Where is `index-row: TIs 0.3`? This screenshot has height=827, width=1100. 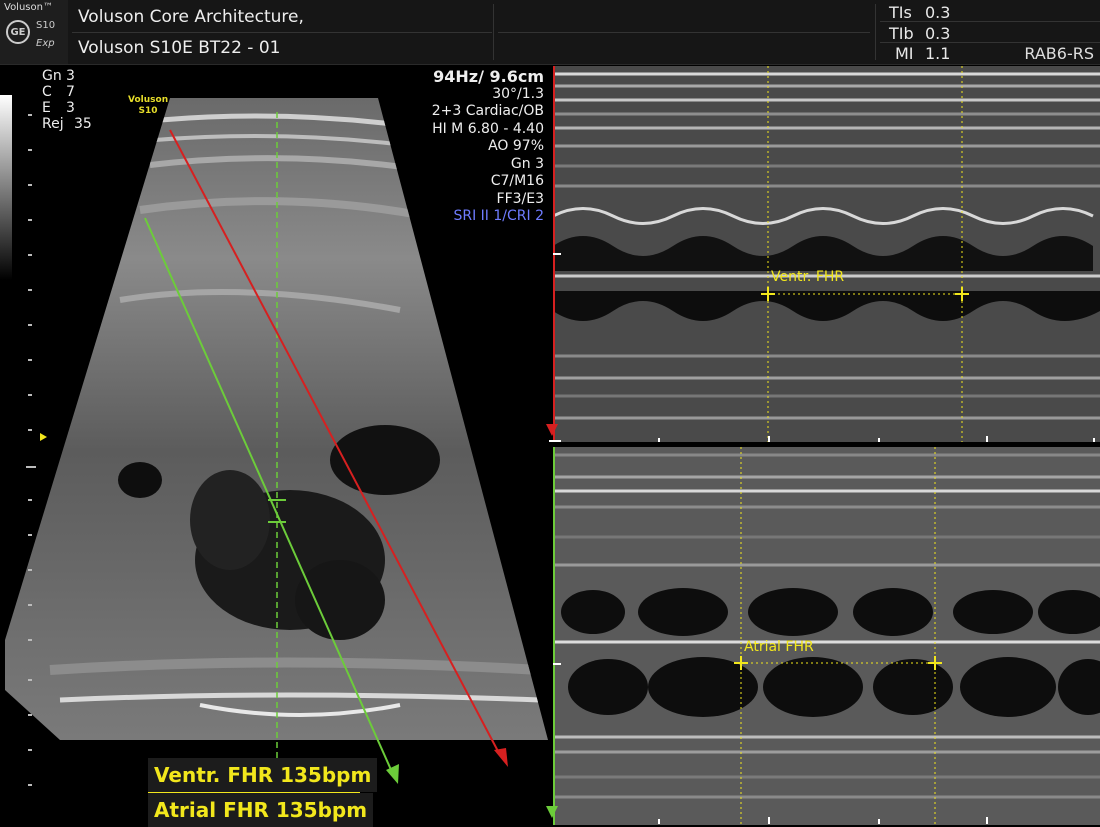 index-row: TIs 0.3 is located at coordinates (920, 12).